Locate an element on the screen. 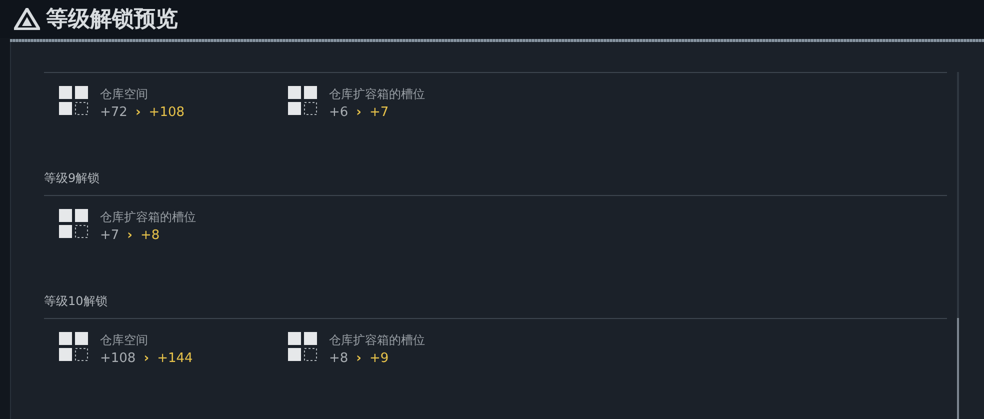 The image size is (984, 419). new-value: +108 is located at coordinates (166, 112).